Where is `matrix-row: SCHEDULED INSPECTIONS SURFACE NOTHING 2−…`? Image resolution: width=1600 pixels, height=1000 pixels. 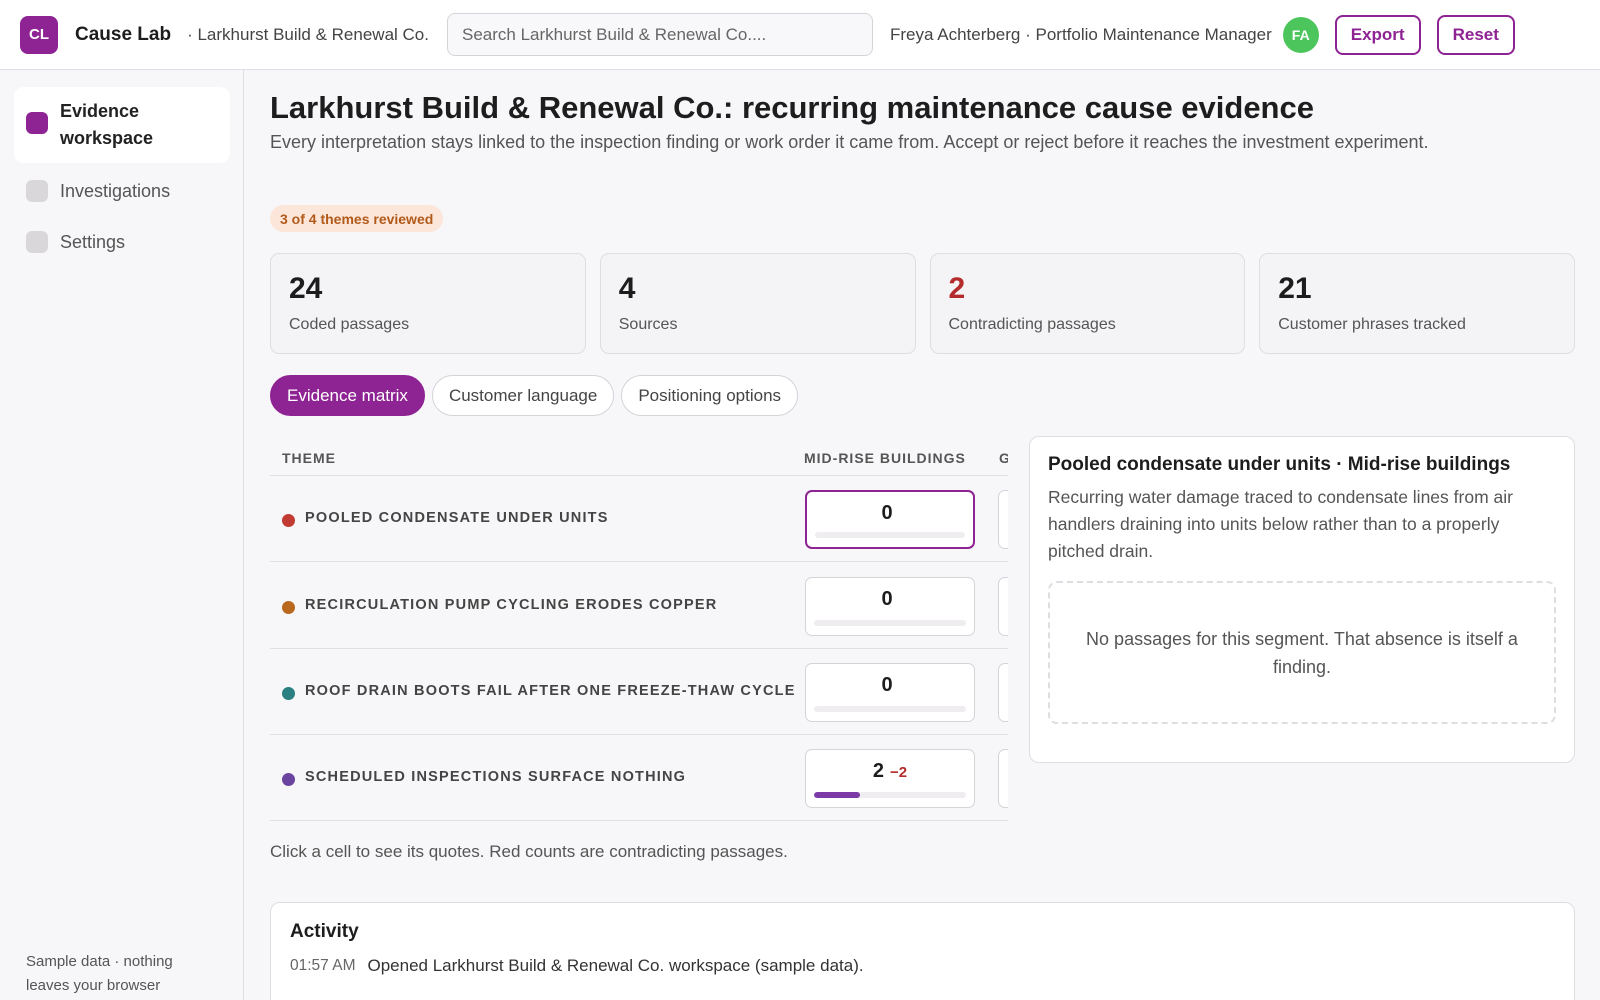
matrix-row: SCHEDULED INSPECTIONS SURFACE NOTHING 2−… is located at coordinates (639, 778).